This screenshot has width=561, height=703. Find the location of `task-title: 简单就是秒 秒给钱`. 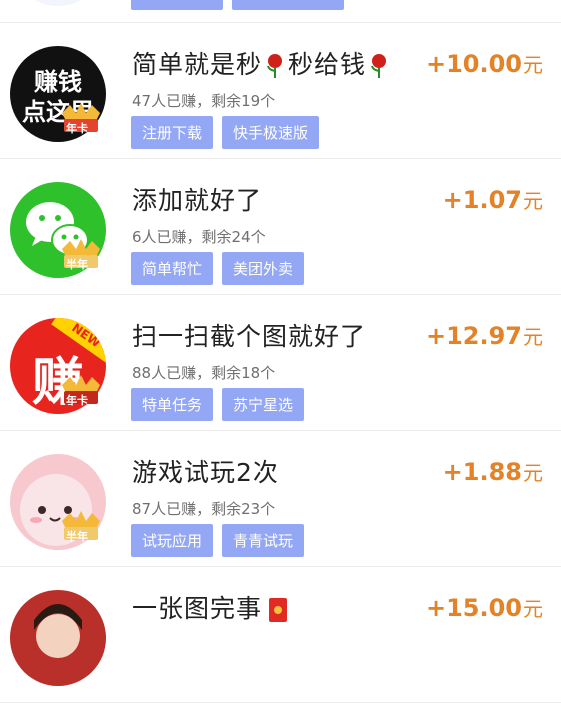

task-title: 简单就是秒 秒给钱 is located at coordinates (262, 63).